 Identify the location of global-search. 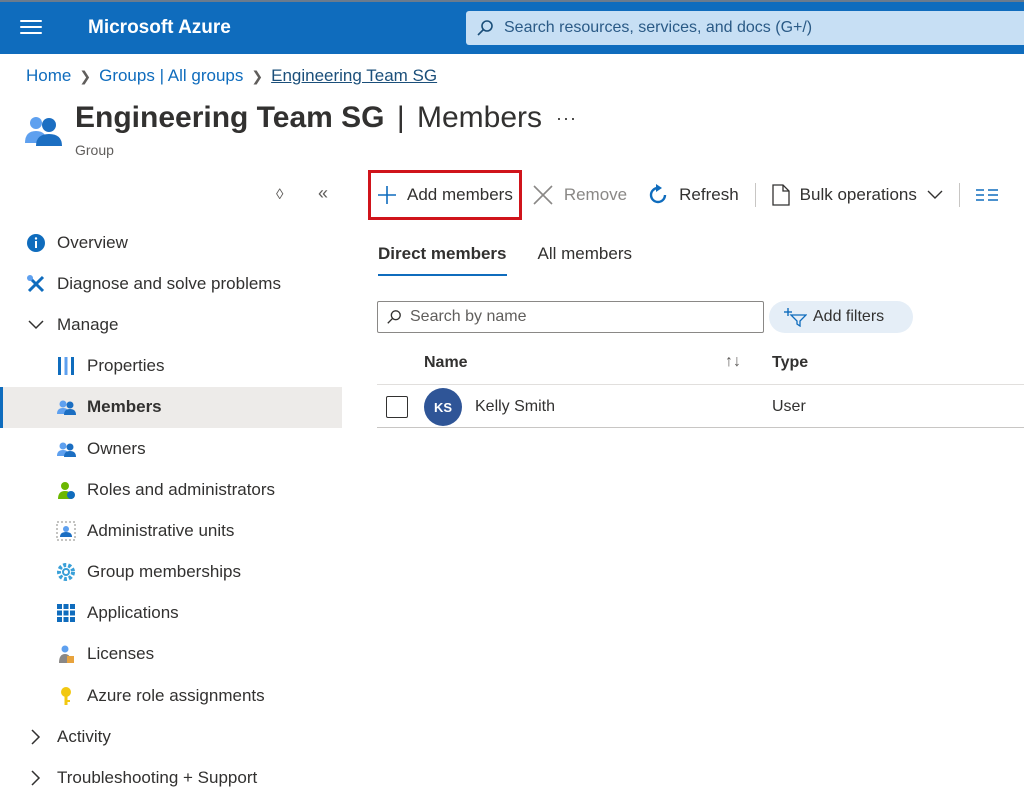
(745, 28).